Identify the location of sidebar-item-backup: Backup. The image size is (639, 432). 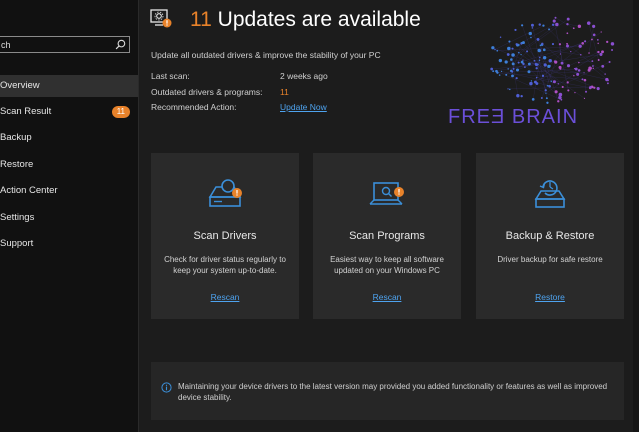
(69, 138).